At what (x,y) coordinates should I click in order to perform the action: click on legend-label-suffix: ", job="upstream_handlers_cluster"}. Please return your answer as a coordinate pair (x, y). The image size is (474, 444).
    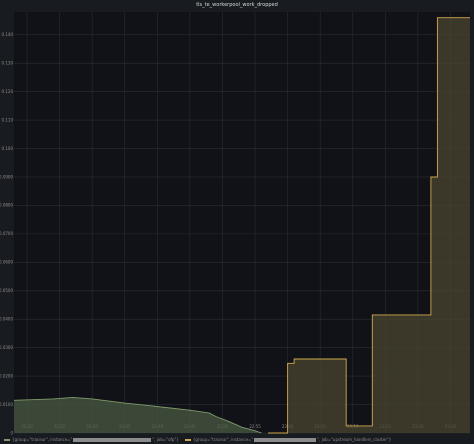
    Looking at the image, I should click on (354, 439).